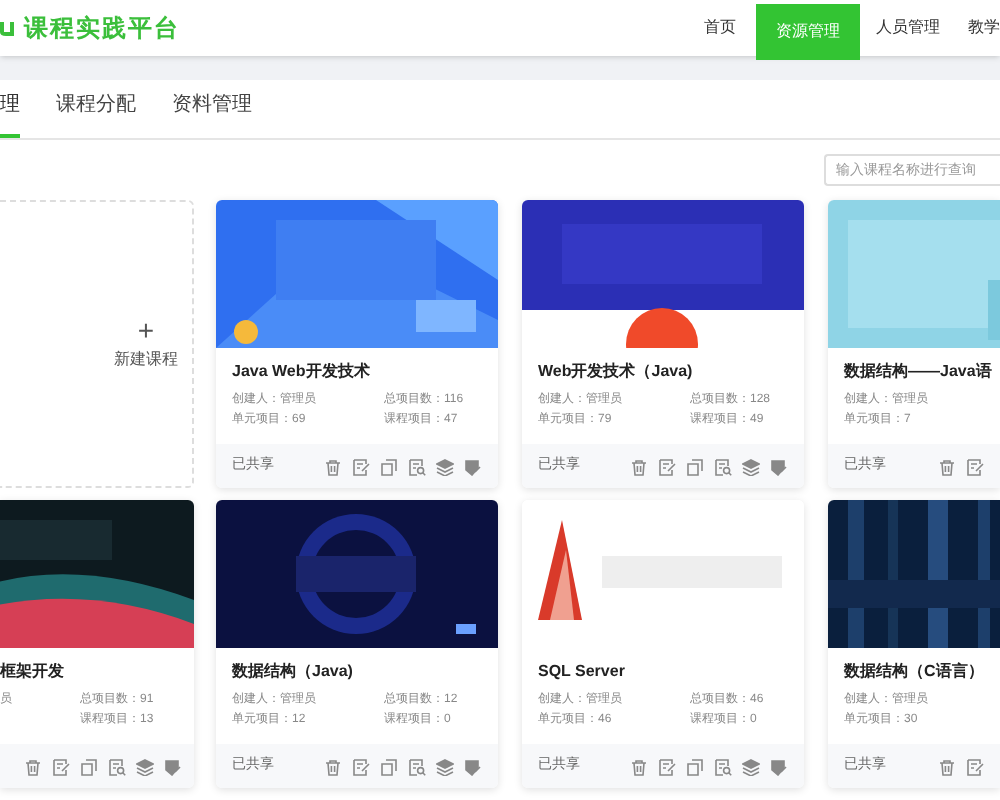  What do you see at coordinates (97, 344) in the screenshot?
I see `new-course-card: + 新建课程` at bounding box center [97, 344].